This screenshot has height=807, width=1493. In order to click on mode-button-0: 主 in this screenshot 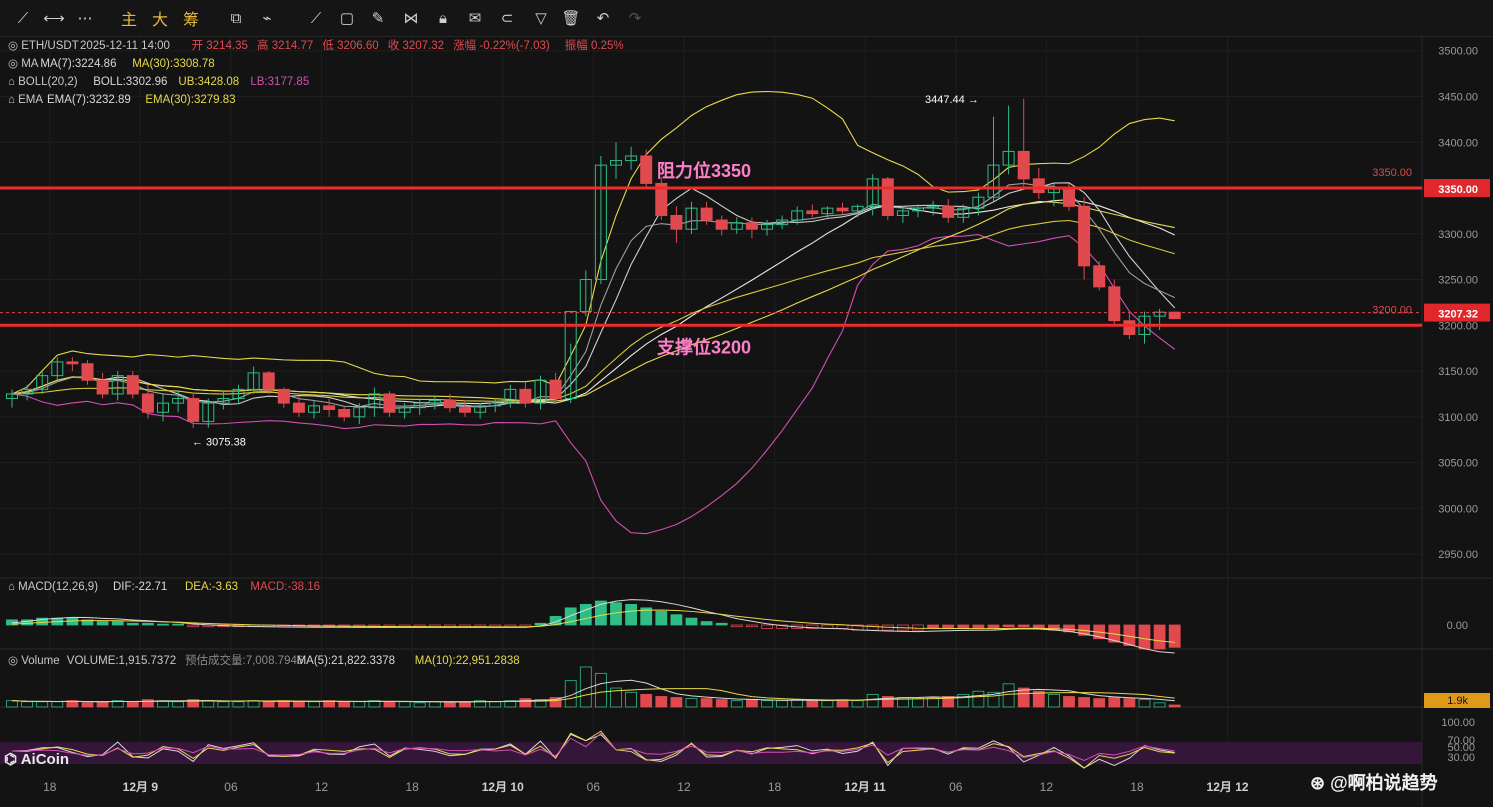, I will do `click(129, 18)`.